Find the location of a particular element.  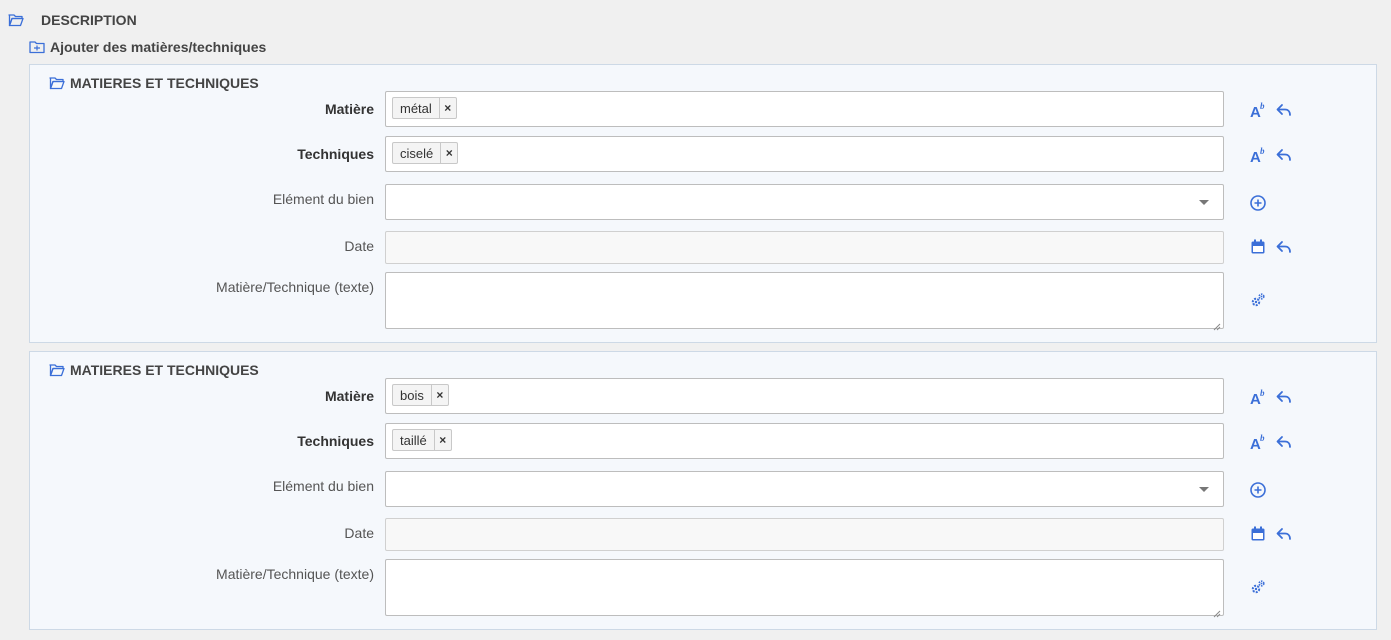

techniques-tag: taillé × is located at coordinates (422, 440).